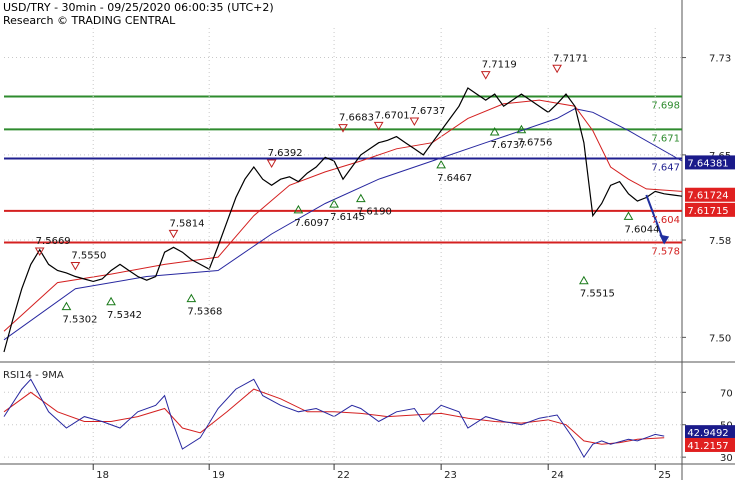 Image resolution: width=735 pixels, height=480 pixels. I want to click on swing-high-label: 7.5814, so click(187, 223).